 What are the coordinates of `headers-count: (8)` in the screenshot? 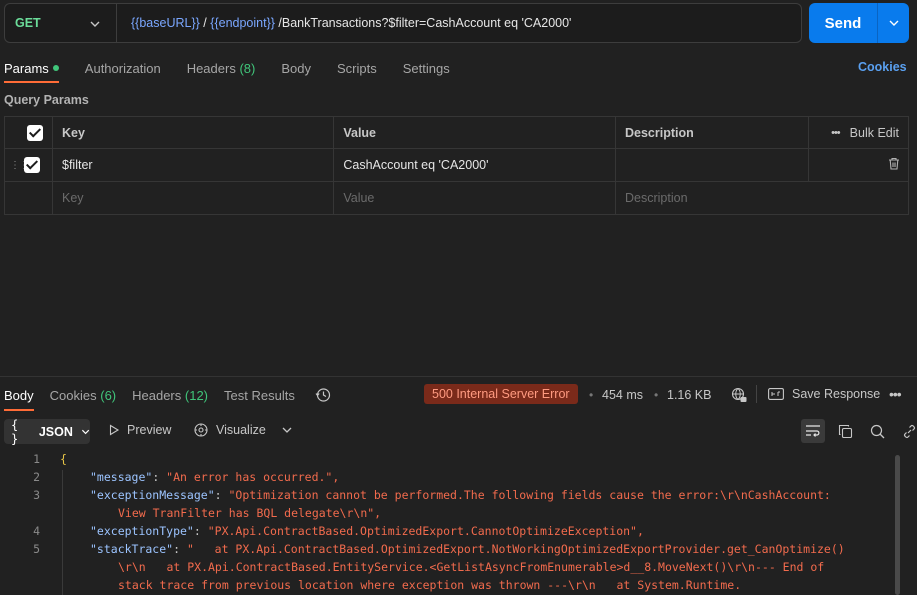 It's located at (247, 68).